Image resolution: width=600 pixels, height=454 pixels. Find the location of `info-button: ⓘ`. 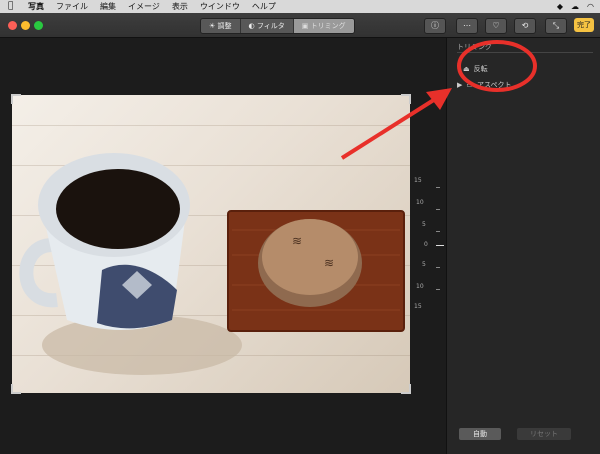

info-button: ⓘ is located at coordinates (435, 26).